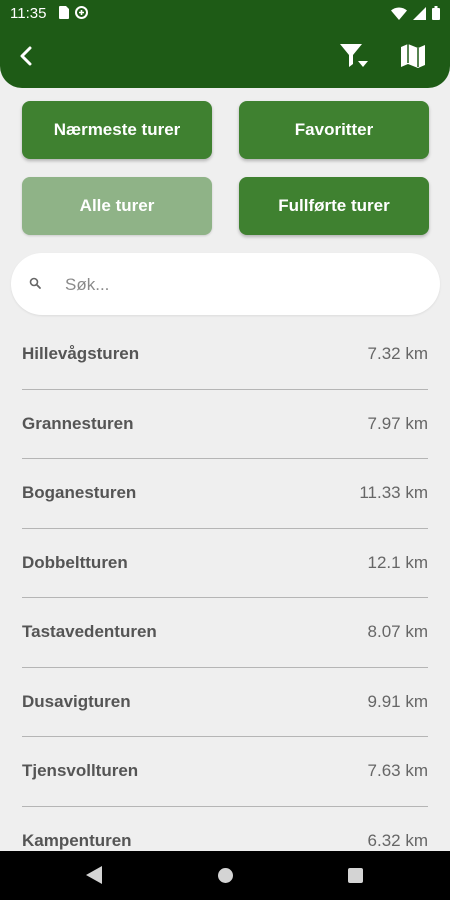  I want to click on filter-icon, so click(354, 58).